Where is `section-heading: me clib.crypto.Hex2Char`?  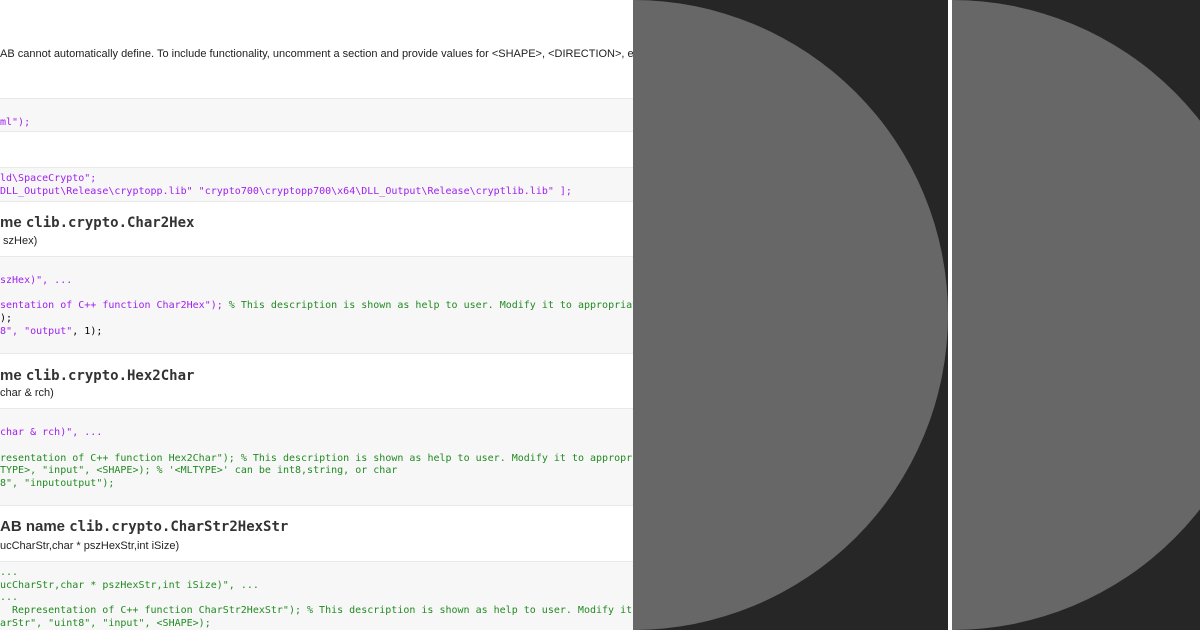
section-heading: me clib.crypto.Hex2Char is located at coordinates (97, 375).